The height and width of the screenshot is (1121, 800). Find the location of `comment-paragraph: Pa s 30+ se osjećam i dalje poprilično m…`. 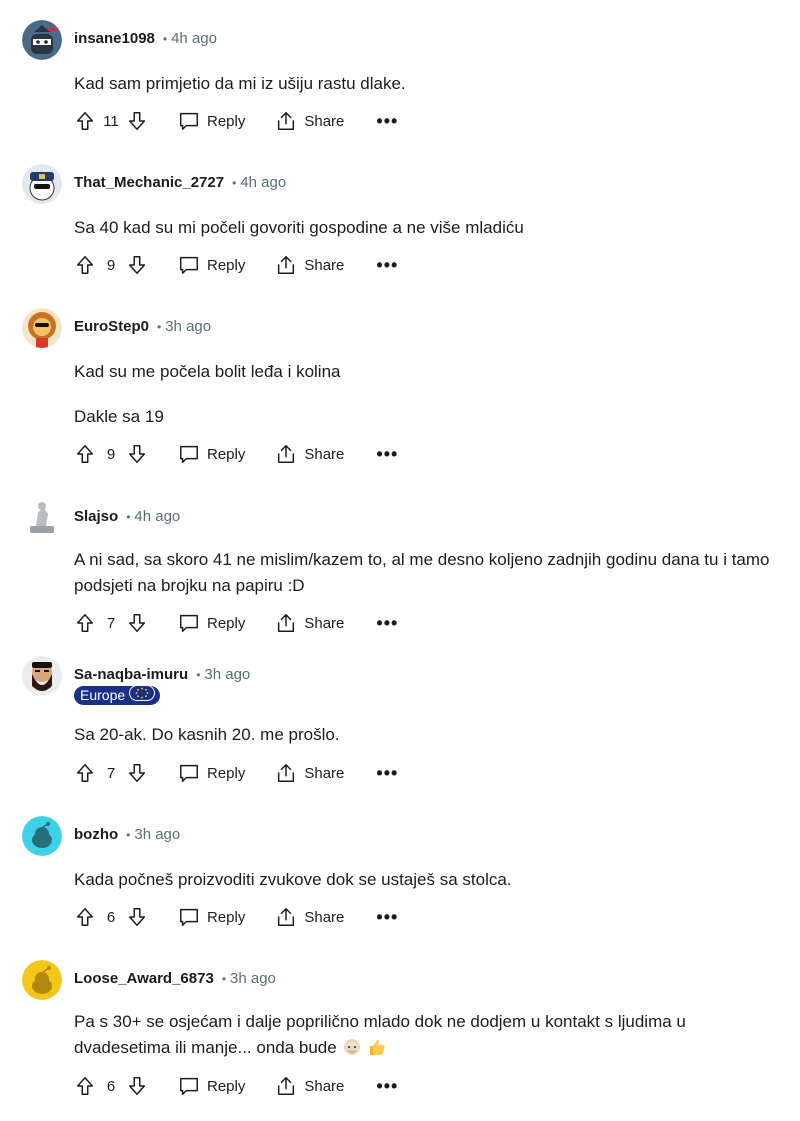

comment-paragraph: Pa s 30+ se osjećam i dalje poprilično m… is located at coordinates (424, 1035).